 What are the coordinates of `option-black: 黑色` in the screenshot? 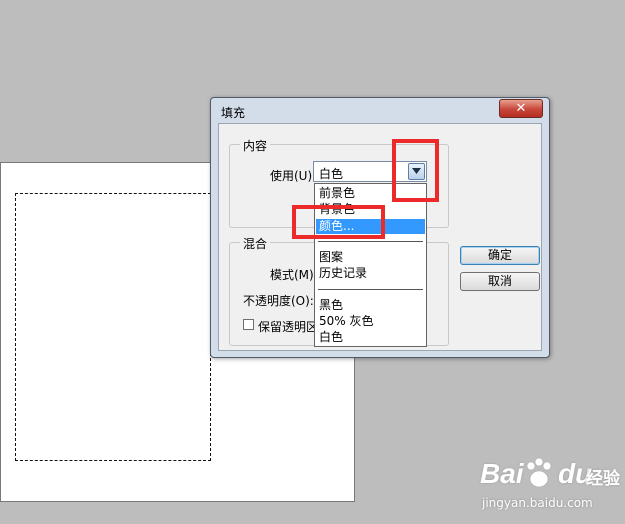 It's located at (370, 305).